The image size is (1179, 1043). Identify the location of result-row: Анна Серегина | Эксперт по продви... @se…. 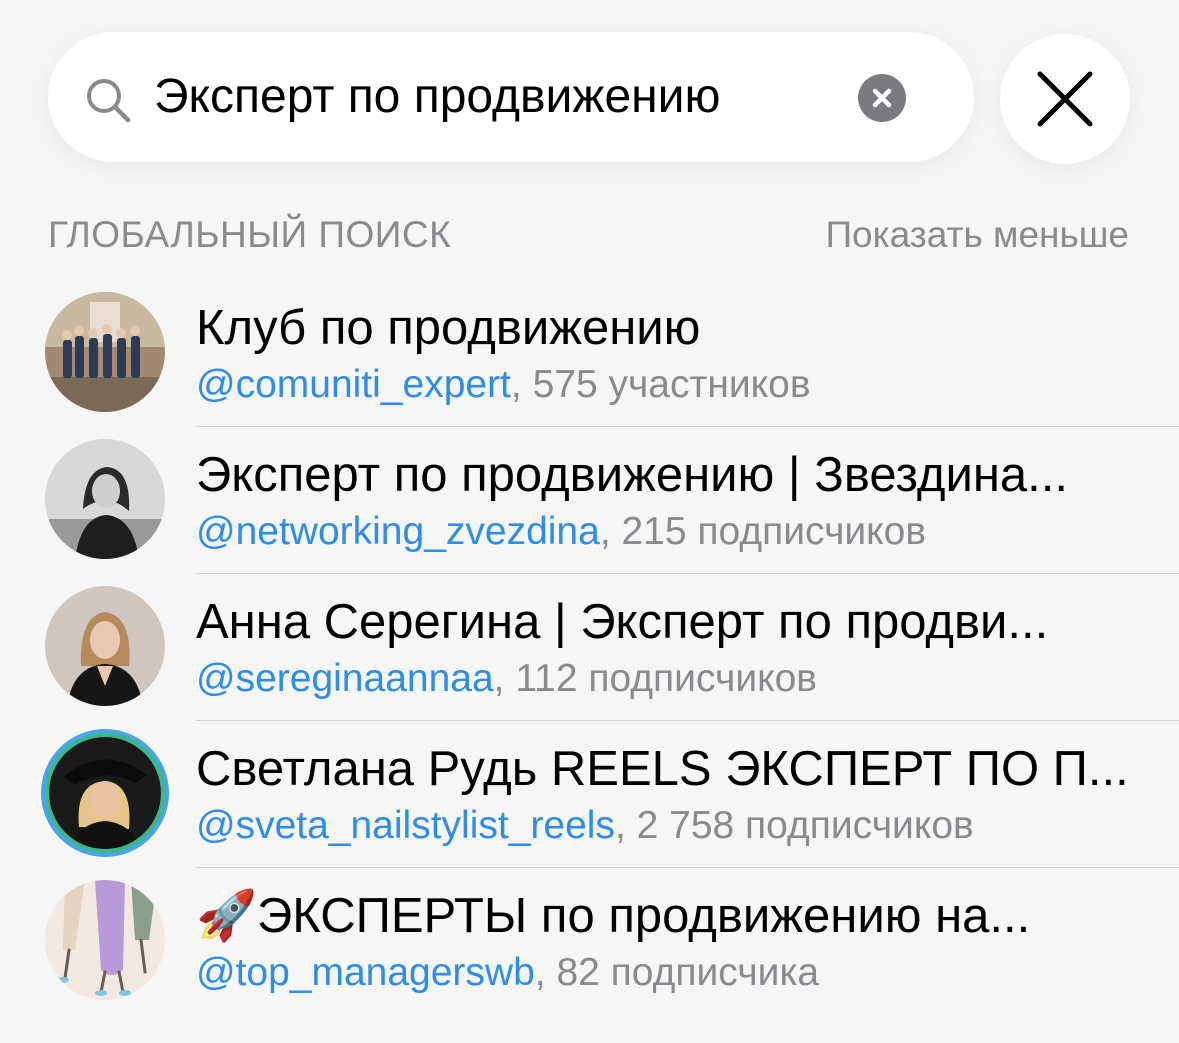
(589, 647).